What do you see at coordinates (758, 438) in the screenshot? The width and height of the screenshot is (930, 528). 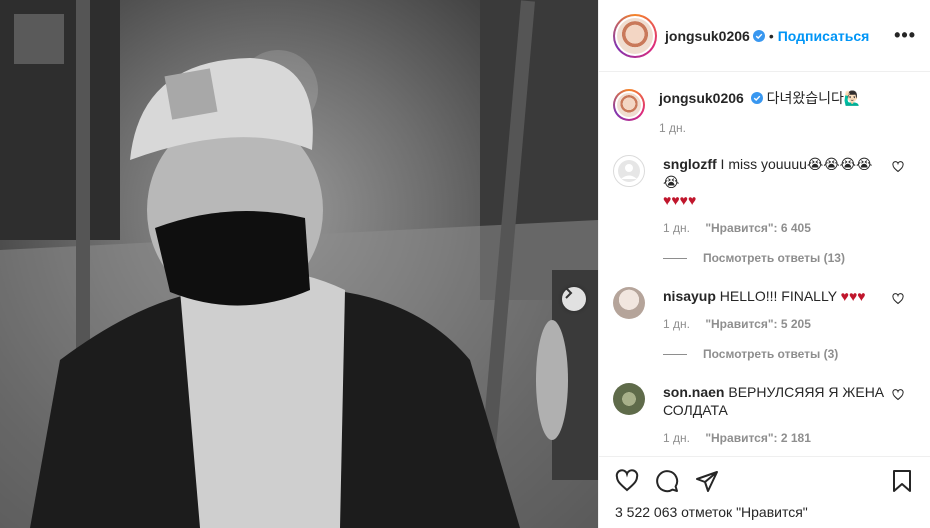 I see `comment-likes: "Нравится": 2 181` at bounding box center [758, 438].